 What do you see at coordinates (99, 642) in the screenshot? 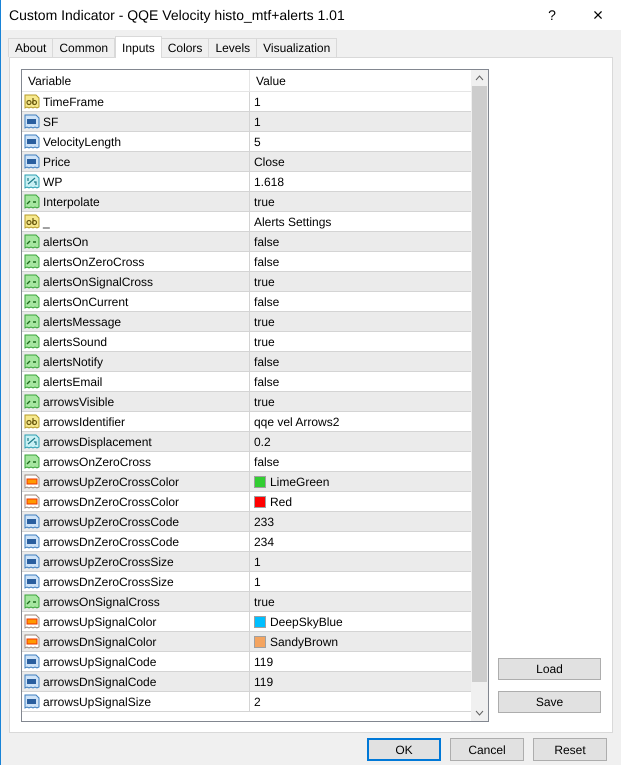
I see `variable-name: arrowsDnSignalColor` at bounding box center [99, 642].